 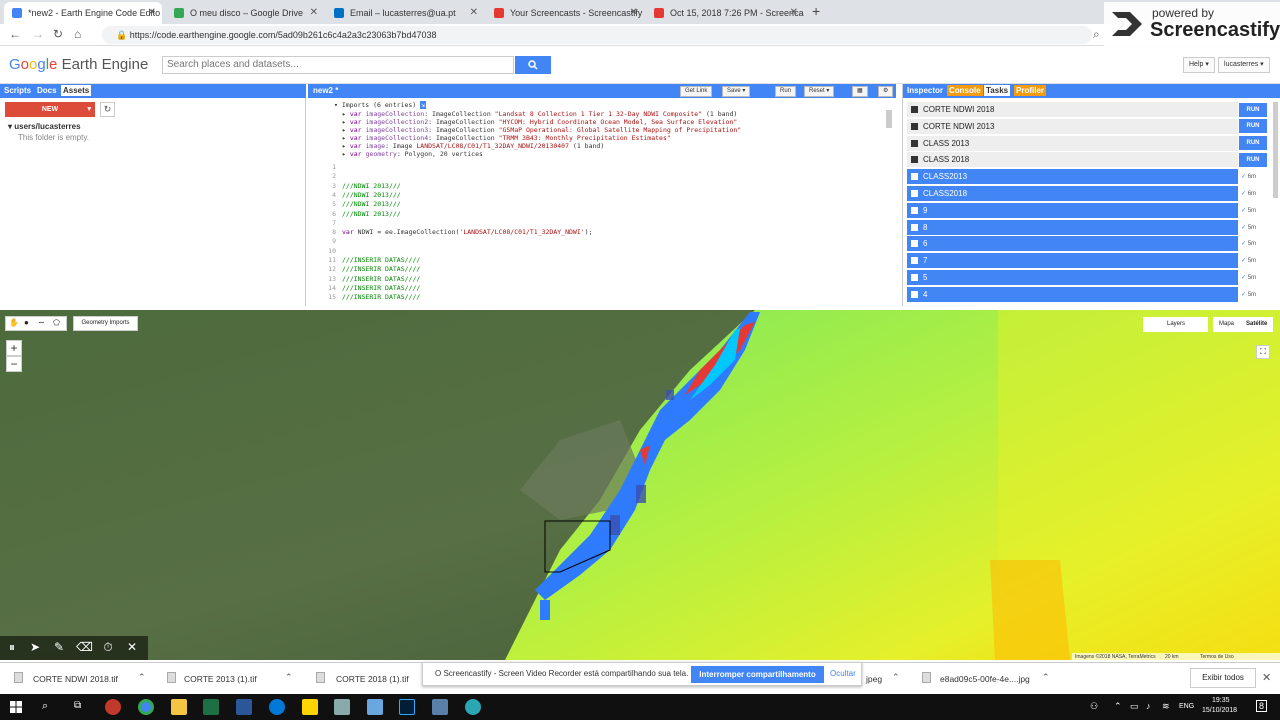 I want to click on tasks-scrollbar, so click(x=1275, y=150).